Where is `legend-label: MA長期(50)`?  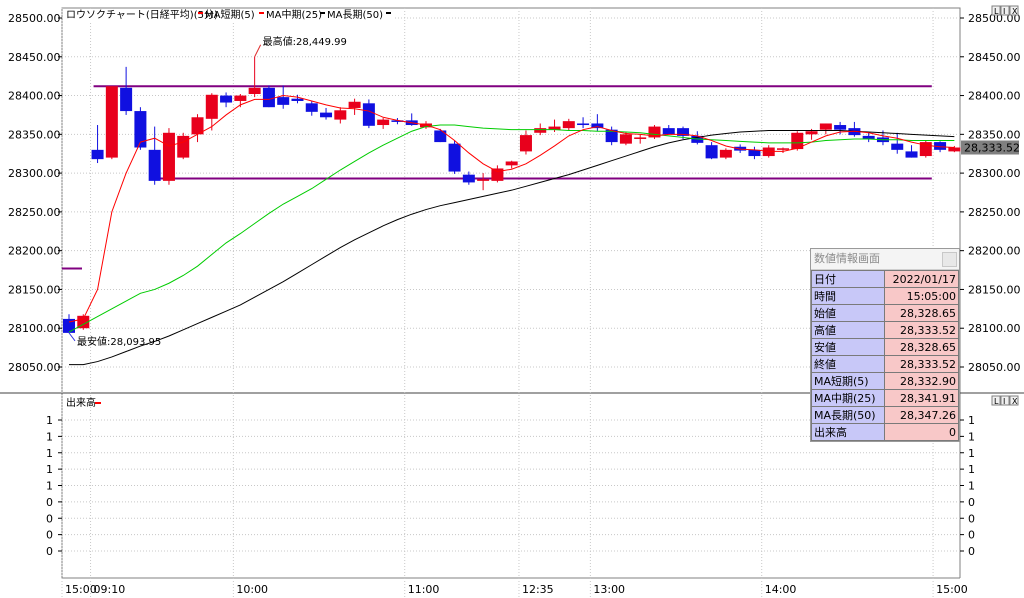 legend-label: MA長期(50) is located at coordinates (355, 15).